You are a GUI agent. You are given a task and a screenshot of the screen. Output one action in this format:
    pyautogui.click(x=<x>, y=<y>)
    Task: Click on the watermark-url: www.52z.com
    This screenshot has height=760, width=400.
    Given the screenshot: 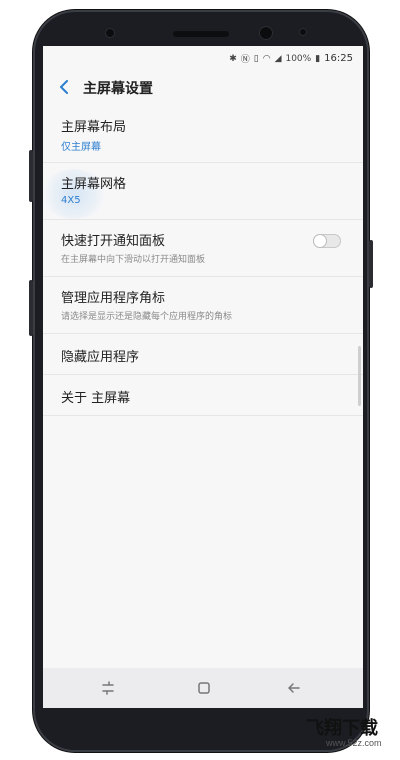 What is the action you would take?
    pyautogui.click(x=354, y=743)
    